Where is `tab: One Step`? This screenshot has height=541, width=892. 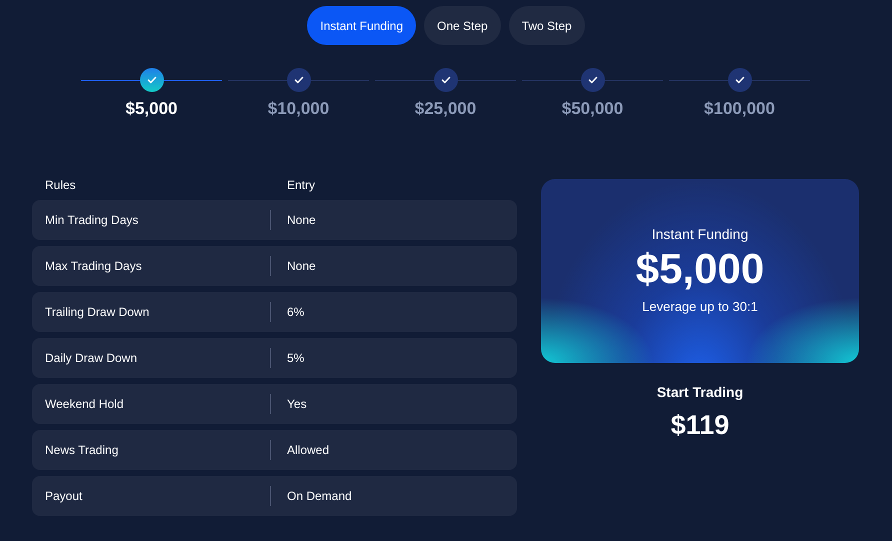 tab: One Step is located at coordinates (462, 25).